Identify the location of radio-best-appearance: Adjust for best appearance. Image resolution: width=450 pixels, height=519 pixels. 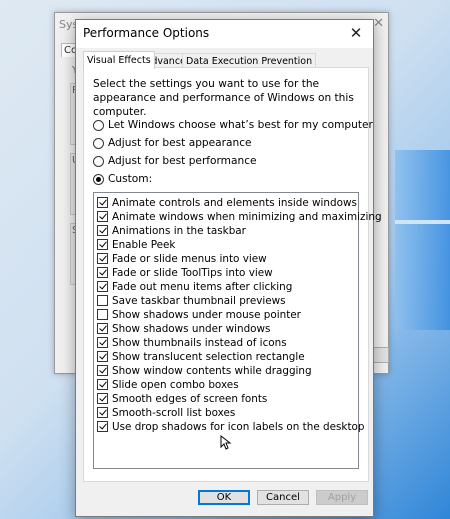
(172, 143).